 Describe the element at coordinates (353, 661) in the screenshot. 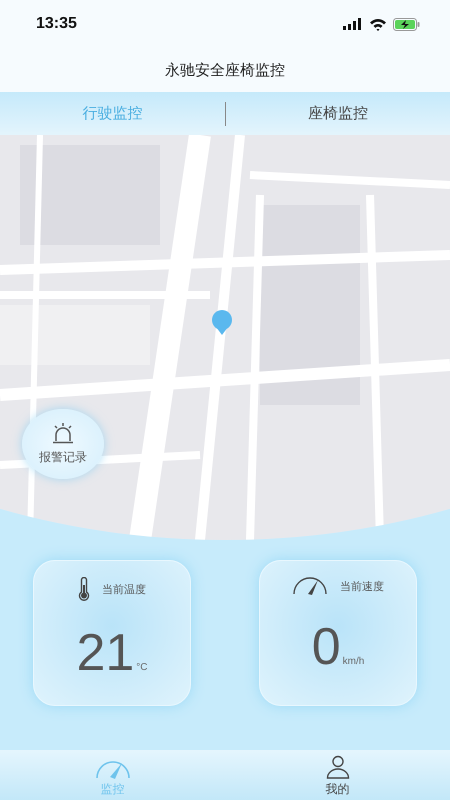

I see `metric-unit: km/h` at that location.